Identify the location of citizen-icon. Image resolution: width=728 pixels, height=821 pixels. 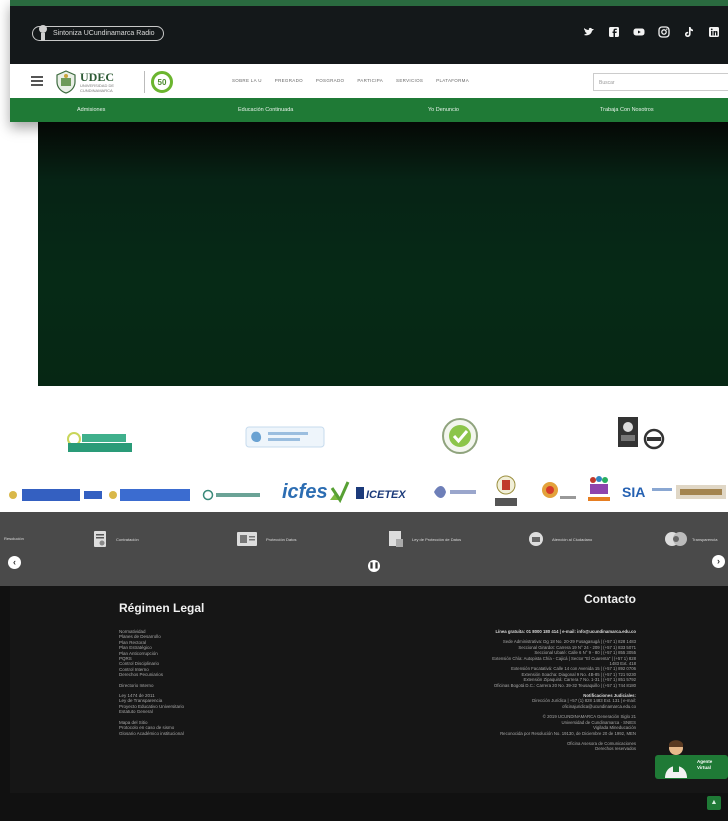
(536, 539).